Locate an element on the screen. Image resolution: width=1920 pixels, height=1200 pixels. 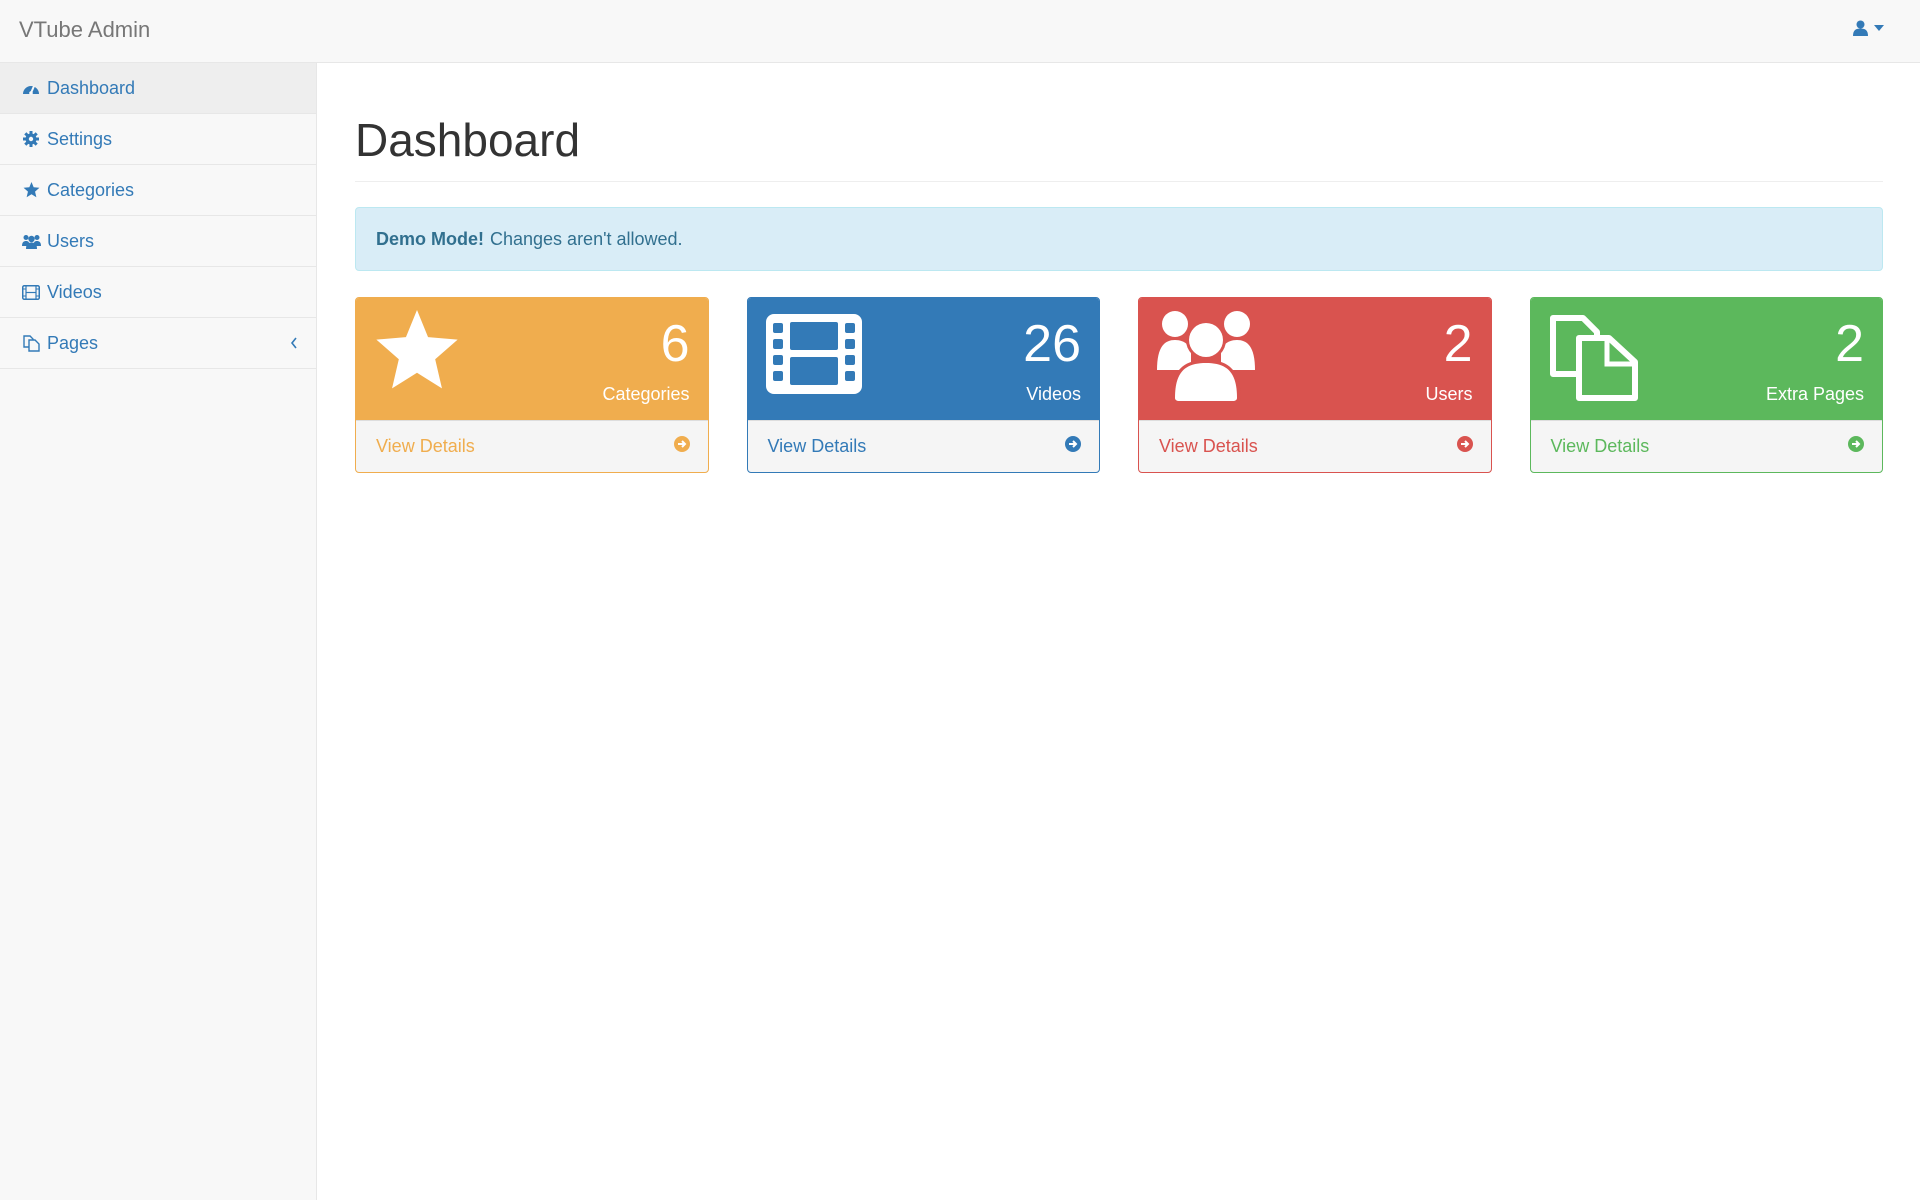
gear-icon is located at coordinates (31, 139).